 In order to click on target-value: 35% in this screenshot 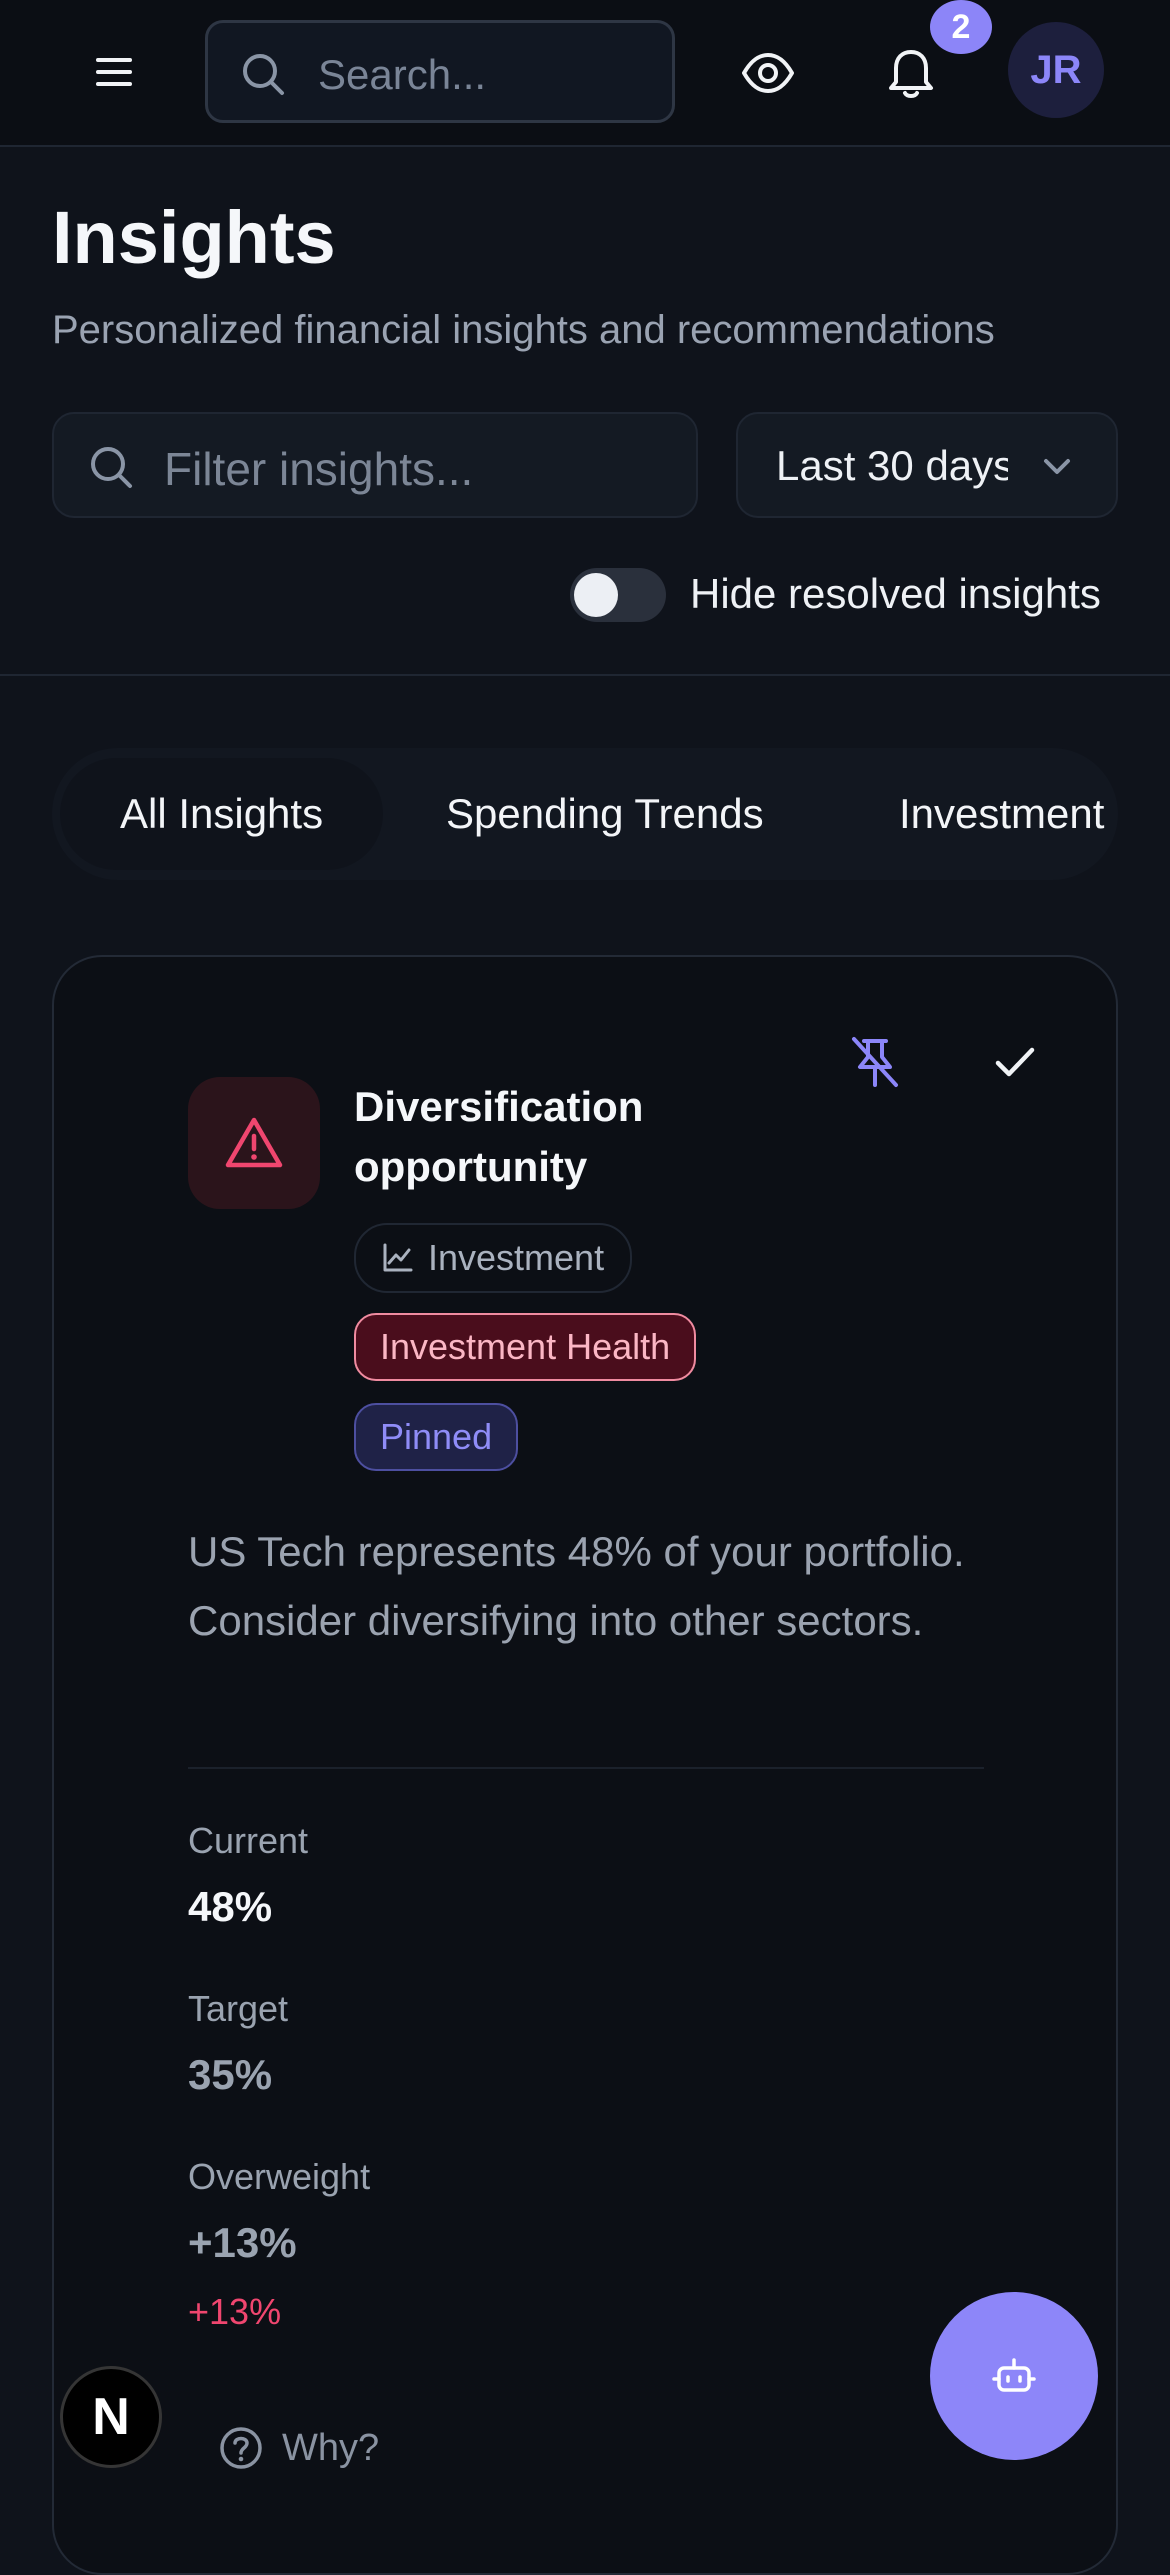, I will do `click(230, 2074)`.